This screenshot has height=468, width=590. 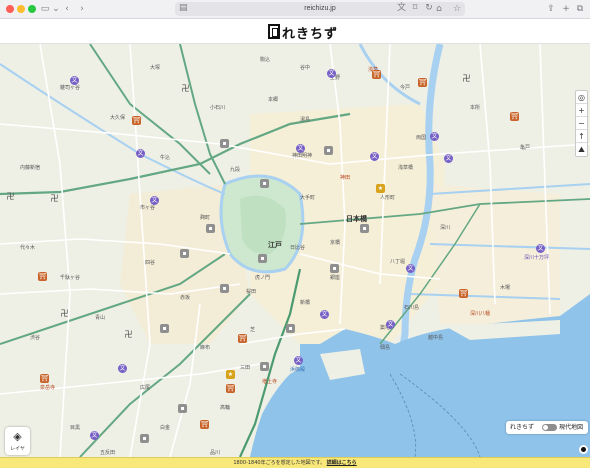 What do you see at coordinates (581, 123) in the screenshot?
I see `zoom-out-button: −` at bounding box center [581, 123].